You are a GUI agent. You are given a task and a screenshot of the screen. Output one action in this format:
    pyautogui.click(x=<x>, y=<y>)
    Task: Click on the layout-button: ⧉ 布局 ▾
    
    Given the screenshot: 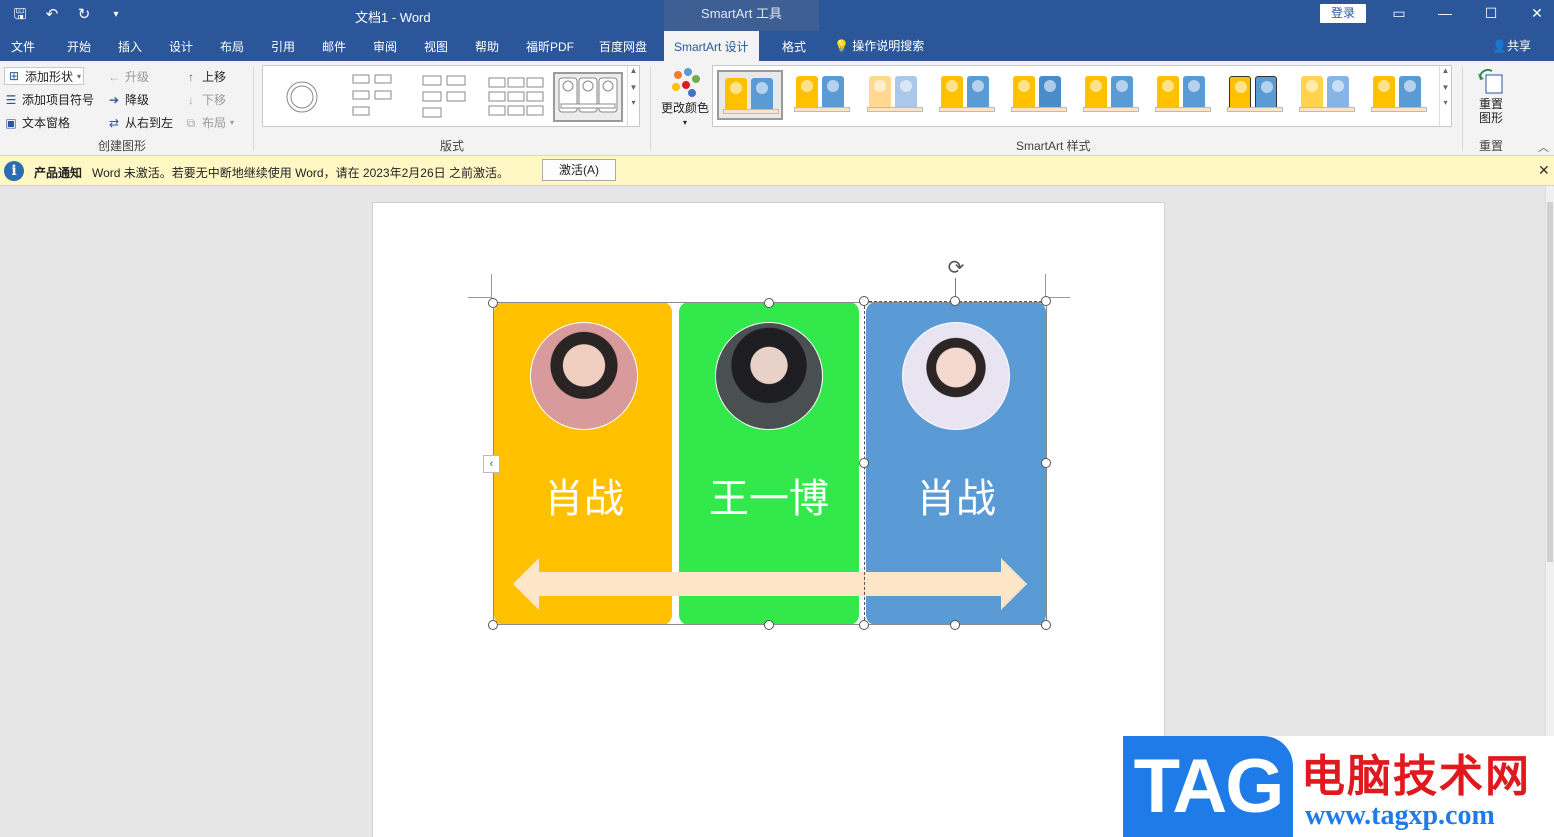 What is the action you would take?
    pyautogui.click(x=209, y=122)
    